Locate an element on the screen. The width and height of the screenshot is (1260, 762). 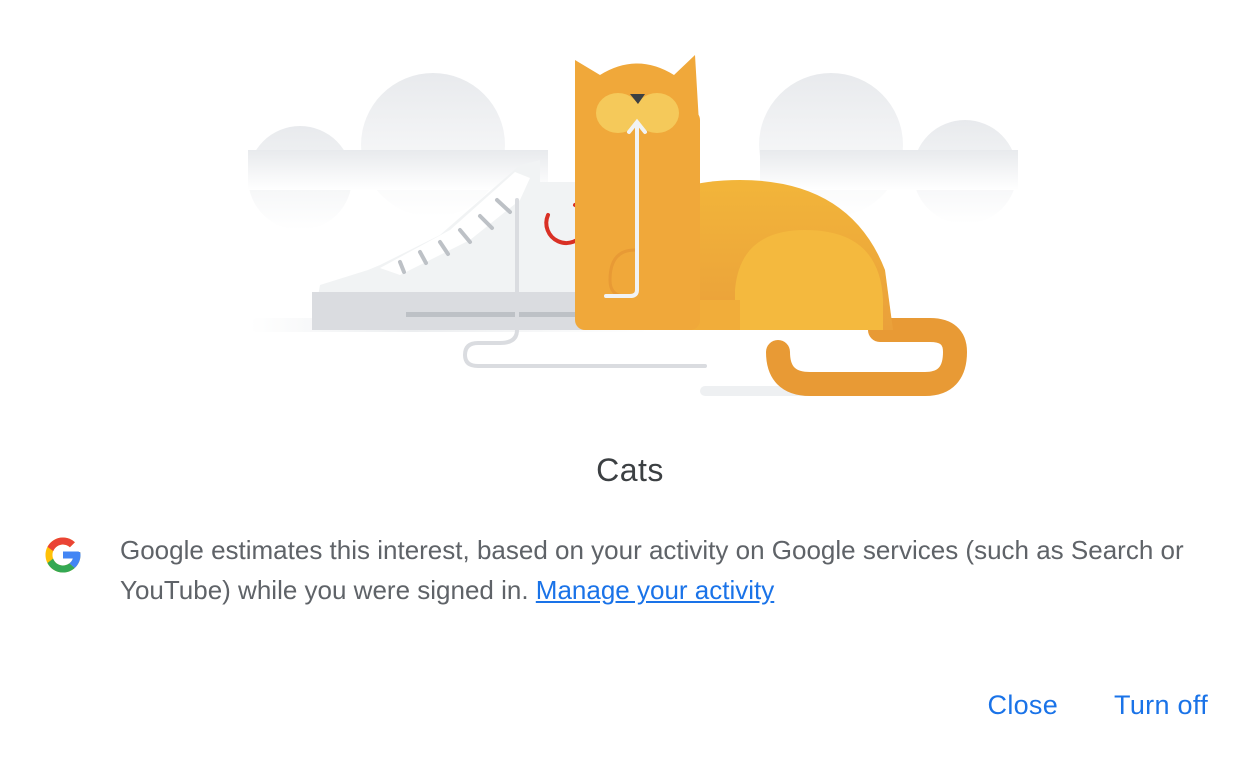
dialog-actions: Close Turn off is located at coordinates (1098, 705).